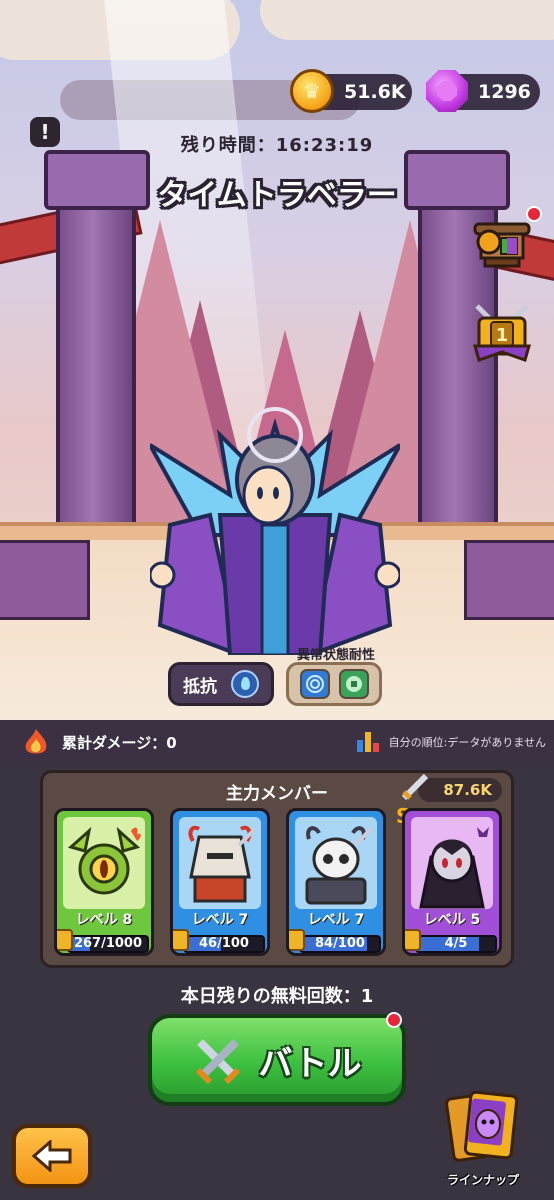 Image resolution: width=554 pixels, height=1200 pixels. I want to click on water-drop-icon, so click(245, 684).